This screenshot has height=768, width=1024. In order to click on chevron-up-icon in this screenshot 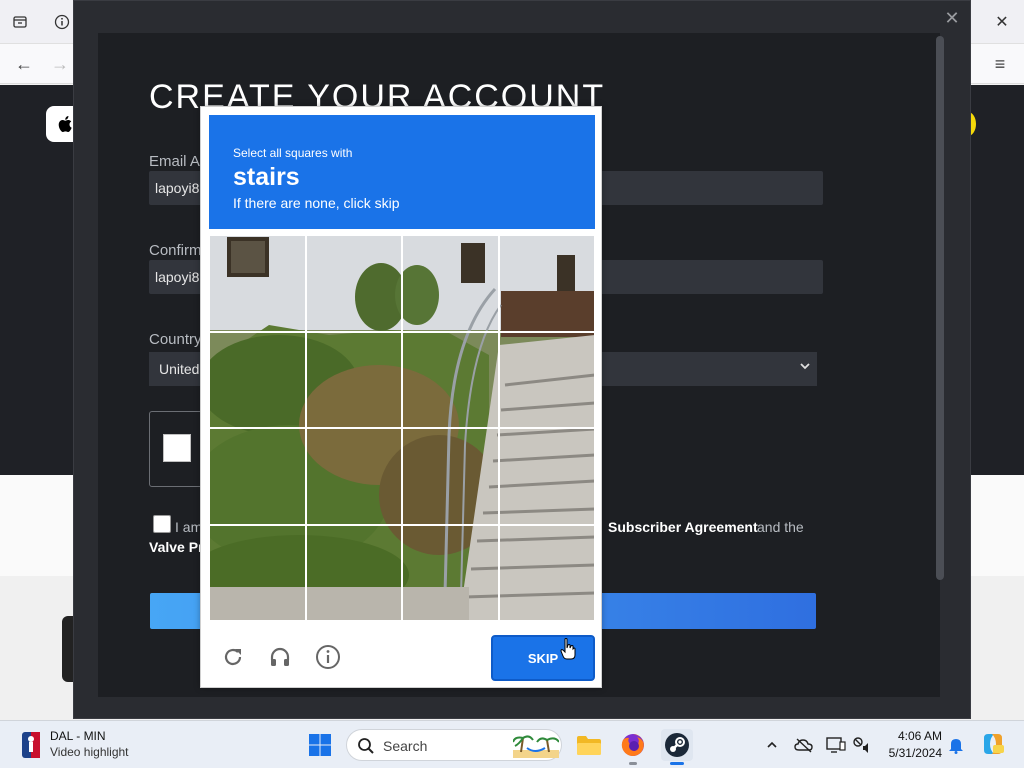, I will do `click(772, 745)`.